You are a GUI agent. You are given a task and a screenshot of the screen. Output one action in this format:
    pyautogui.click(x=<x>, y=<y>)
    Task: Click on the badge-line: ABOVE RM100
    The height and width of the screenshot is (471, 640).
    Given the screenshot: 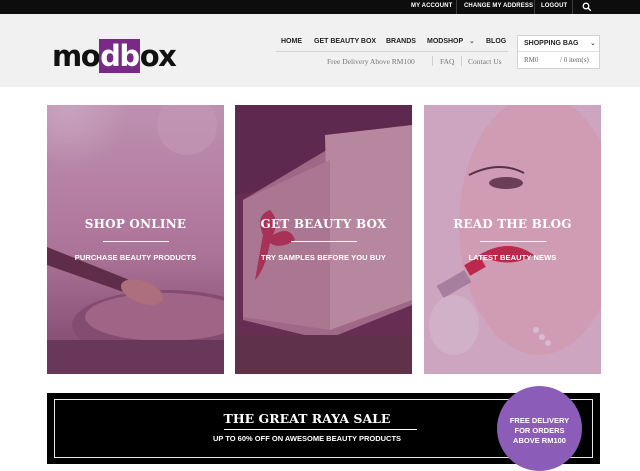 What is the action you would take?
    pyautogui.click(x=539, y=440)
    